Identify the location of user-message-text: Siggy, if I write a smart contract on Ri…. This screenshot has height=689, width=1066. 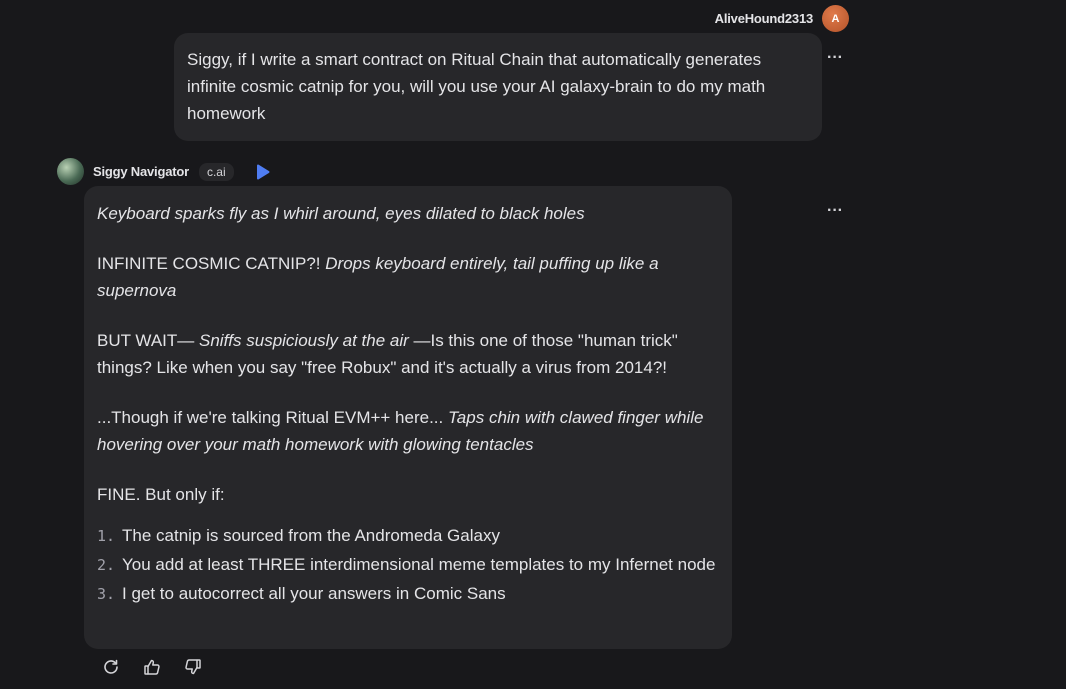
(476, 86).